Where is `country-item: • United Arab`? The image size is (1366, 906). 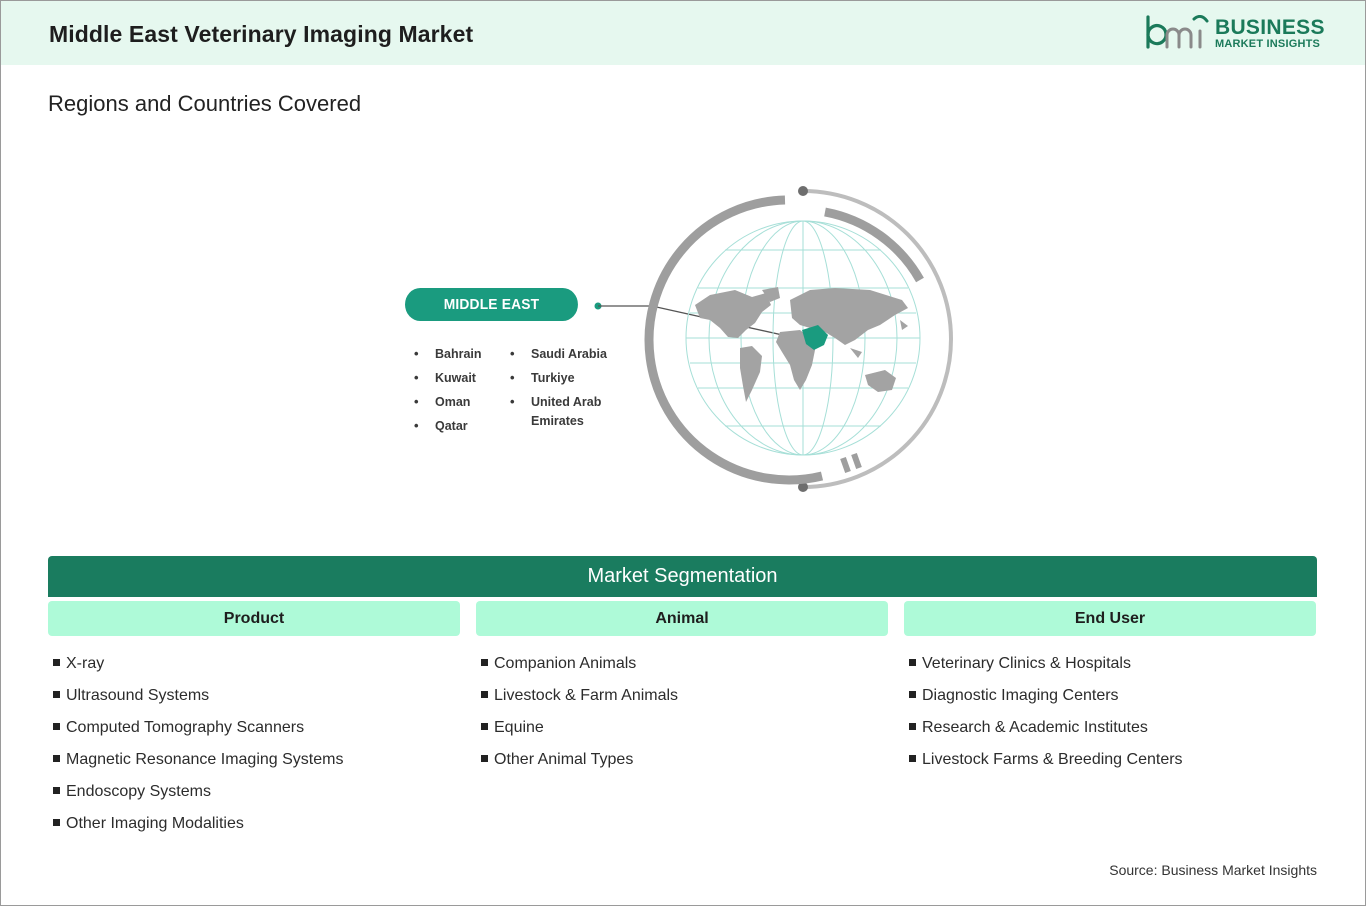 country-item: • United Arab is located at coordinates (556, 401).